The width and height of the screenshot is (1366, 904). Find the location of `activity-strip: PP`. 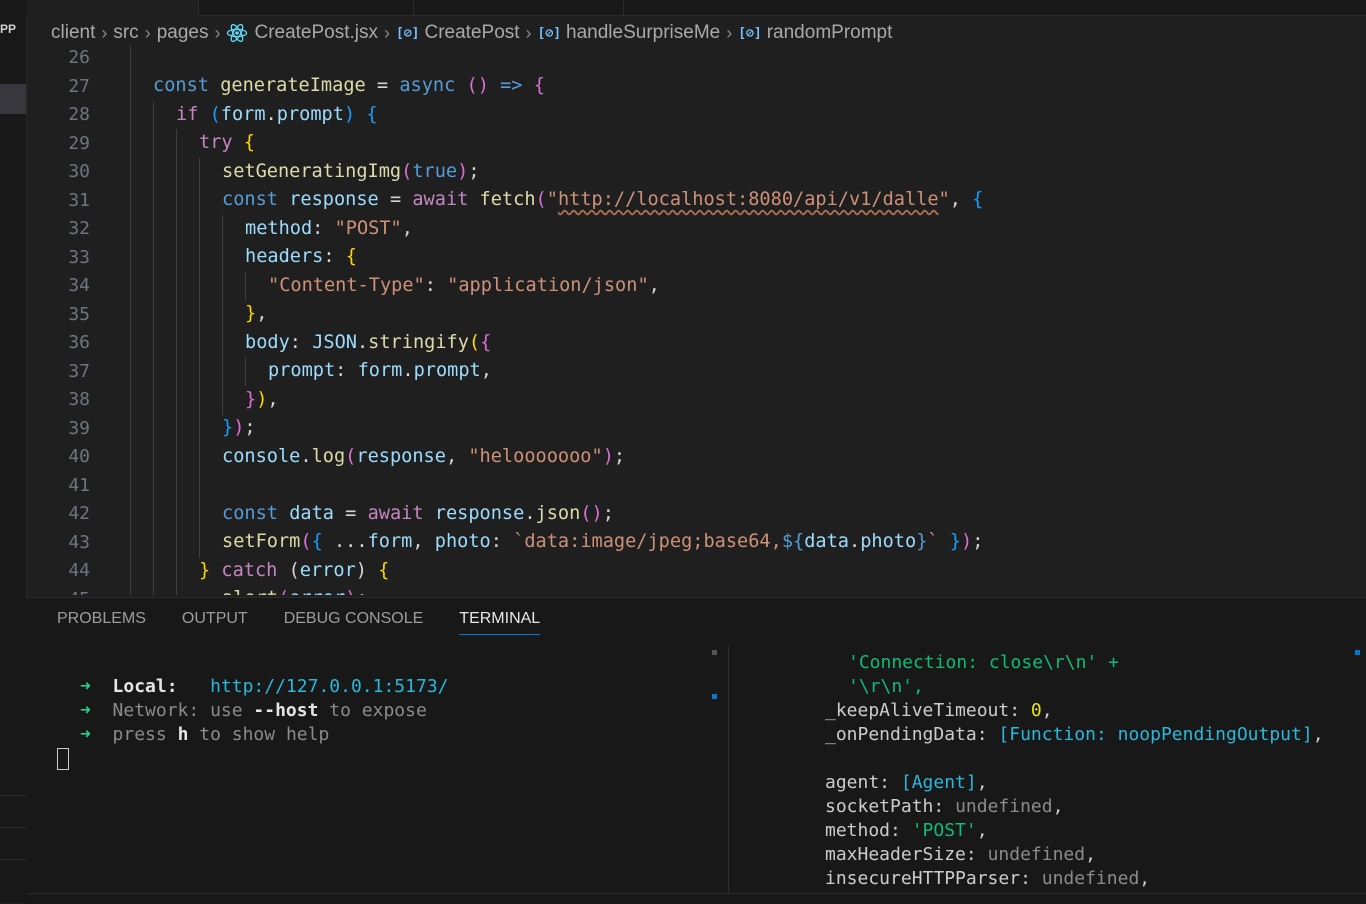

activity-strip: PP is located at coordinates (13, 451).